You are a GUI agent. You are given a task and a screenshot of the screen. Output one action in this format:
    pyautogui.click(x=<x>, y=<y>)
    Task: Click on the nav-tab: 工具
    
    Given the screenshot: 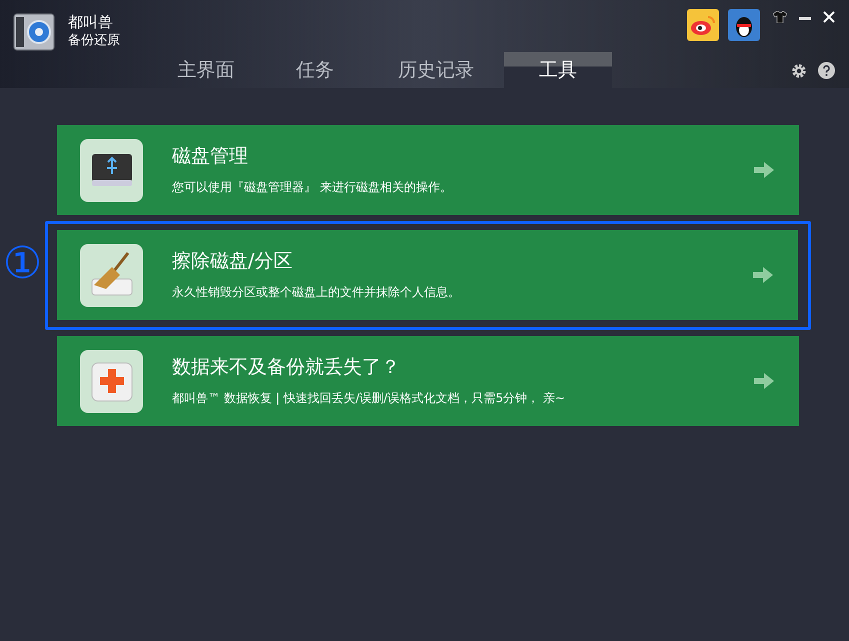 What is the action you would take?
    pyautogui.click(x=558, y=70)
    